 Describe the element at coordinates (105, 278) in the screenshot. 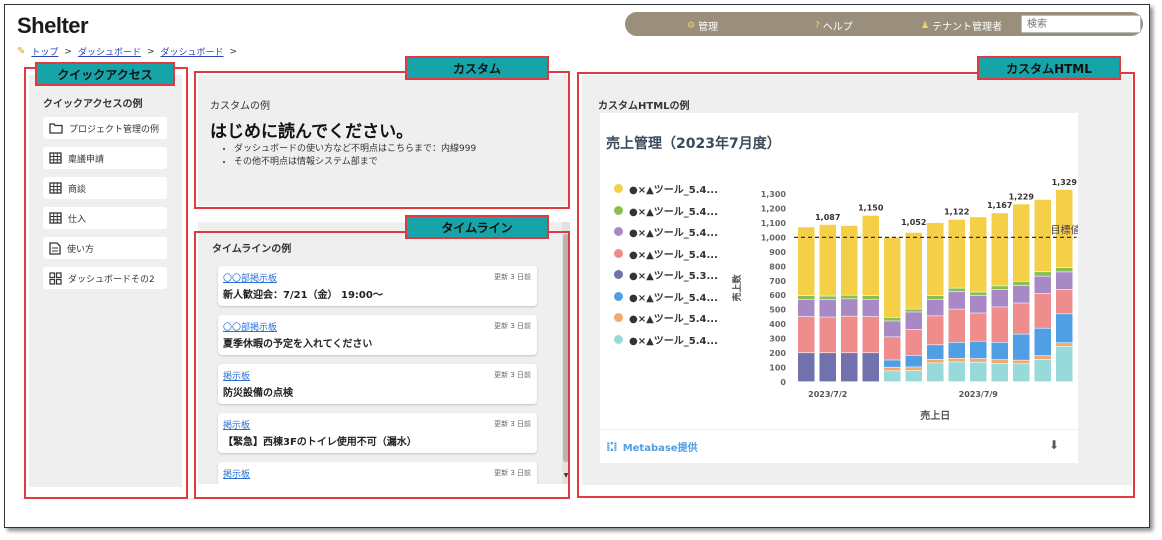

I see `quick-access-dashboard2: ダッシュボードその2` at that location.